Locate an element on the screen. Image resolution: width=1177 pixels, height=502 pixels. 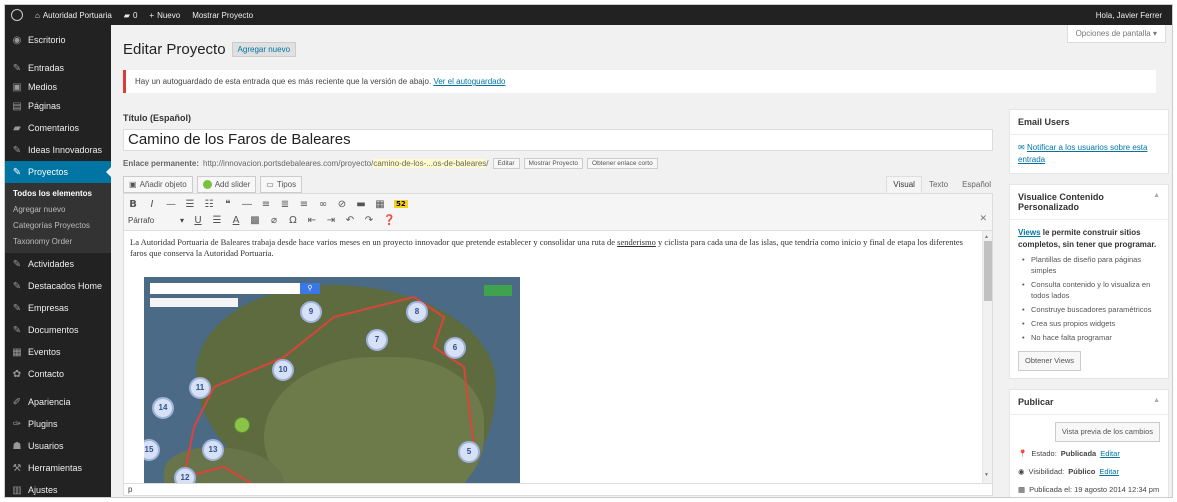
align-left-icon: ≡ is located at coordinates (266, 204).